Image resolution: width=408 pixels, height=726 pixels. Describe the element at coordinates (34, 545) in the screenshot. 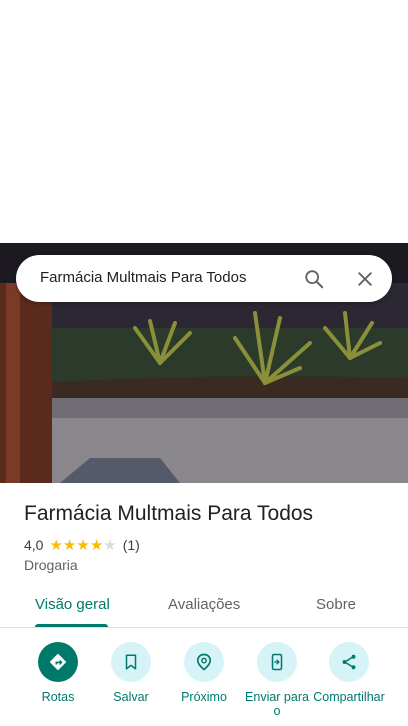

I see `rating-value: 4,0` at that location.